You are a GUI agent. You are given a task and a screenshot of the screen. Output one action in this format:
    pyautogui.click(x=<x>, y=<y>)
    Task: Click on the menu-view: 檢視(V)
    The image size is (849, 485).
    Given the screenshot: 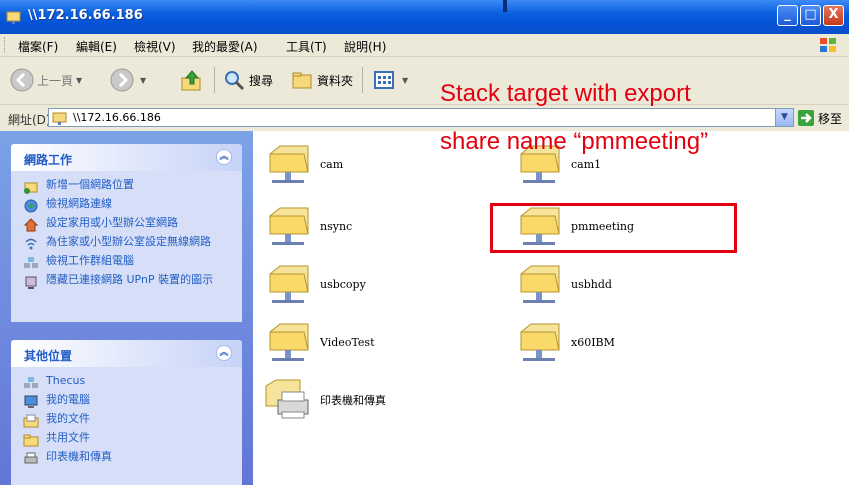 What is the action you would take?
    pyautogui.click(x=155, y=46)
    